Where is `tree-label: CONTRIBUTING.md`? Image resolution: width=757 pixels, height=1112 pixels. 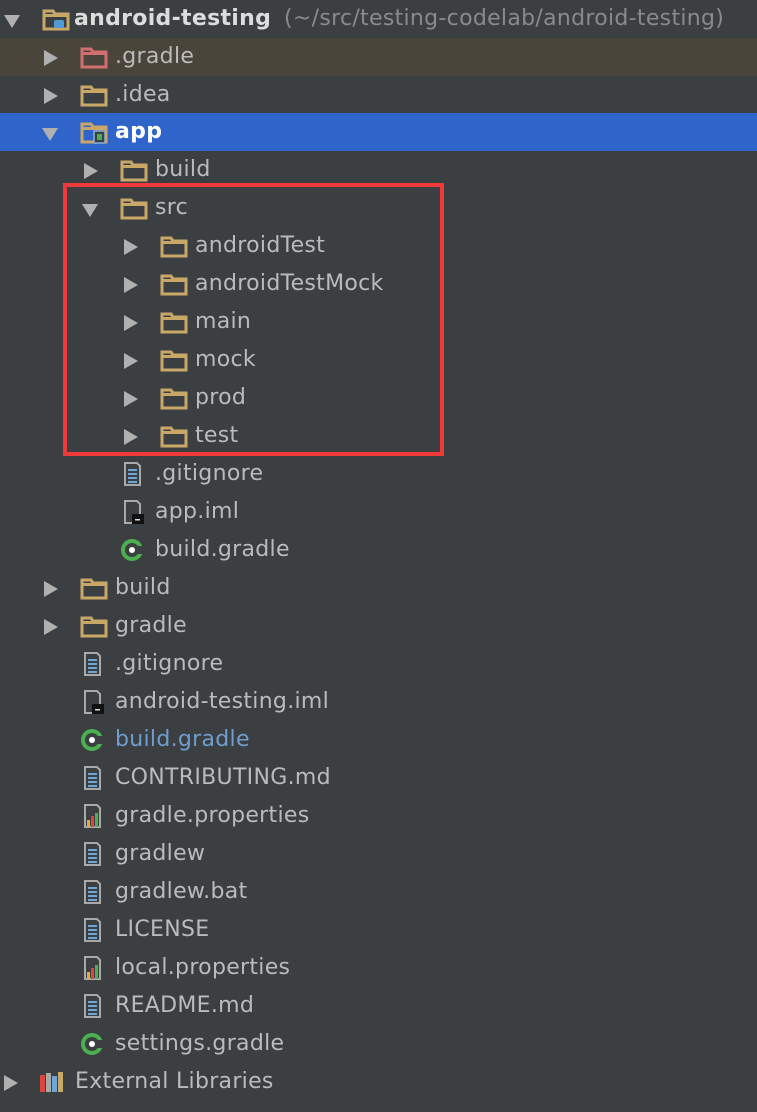 tree-label: CONTRIBUTING.md is located at coordinates (223, 777).